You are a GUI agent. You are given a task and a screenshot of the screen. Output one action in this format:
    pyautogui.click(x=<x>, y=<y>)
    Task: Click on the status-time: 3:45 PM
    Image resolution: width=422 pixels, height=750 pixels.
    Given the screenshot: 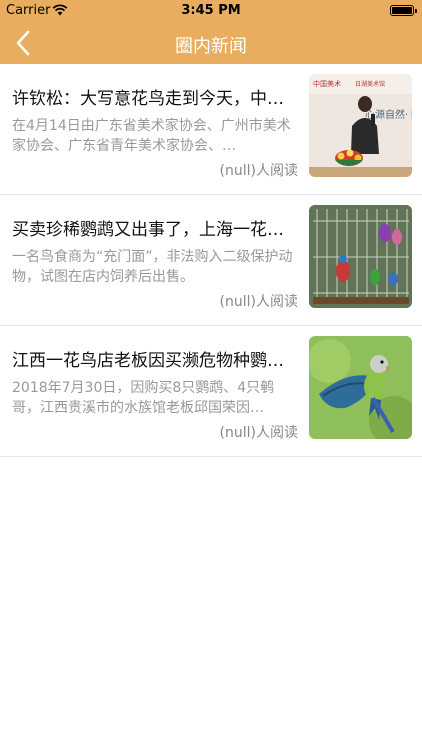 What is the action you would take?
    pyautogui.click(x=211, y=10)
    